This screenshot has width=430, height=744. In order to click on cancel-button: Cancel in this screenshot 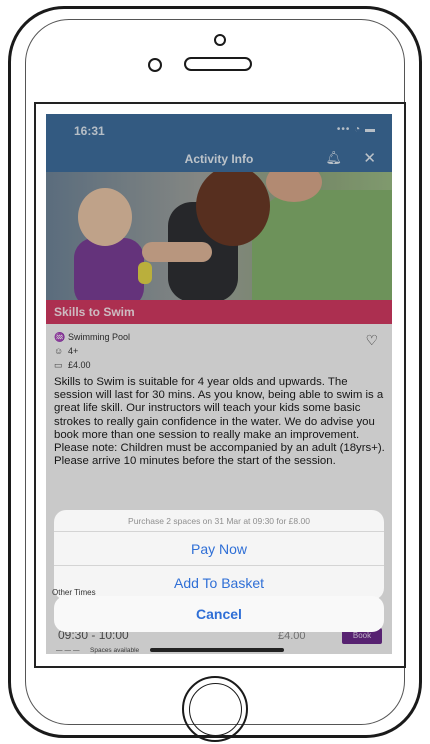, I will do `click(219, 614)`.